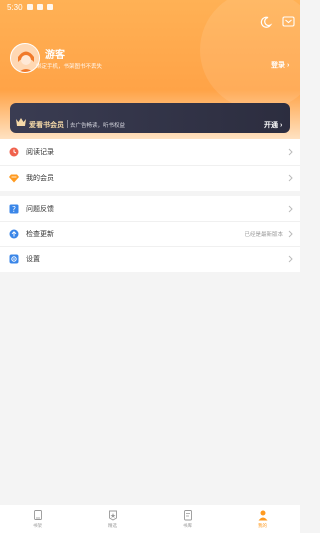 Image resolution: width=320 pixels, height=533 pixels. I want to click on featured-icon, so click(112, 515).